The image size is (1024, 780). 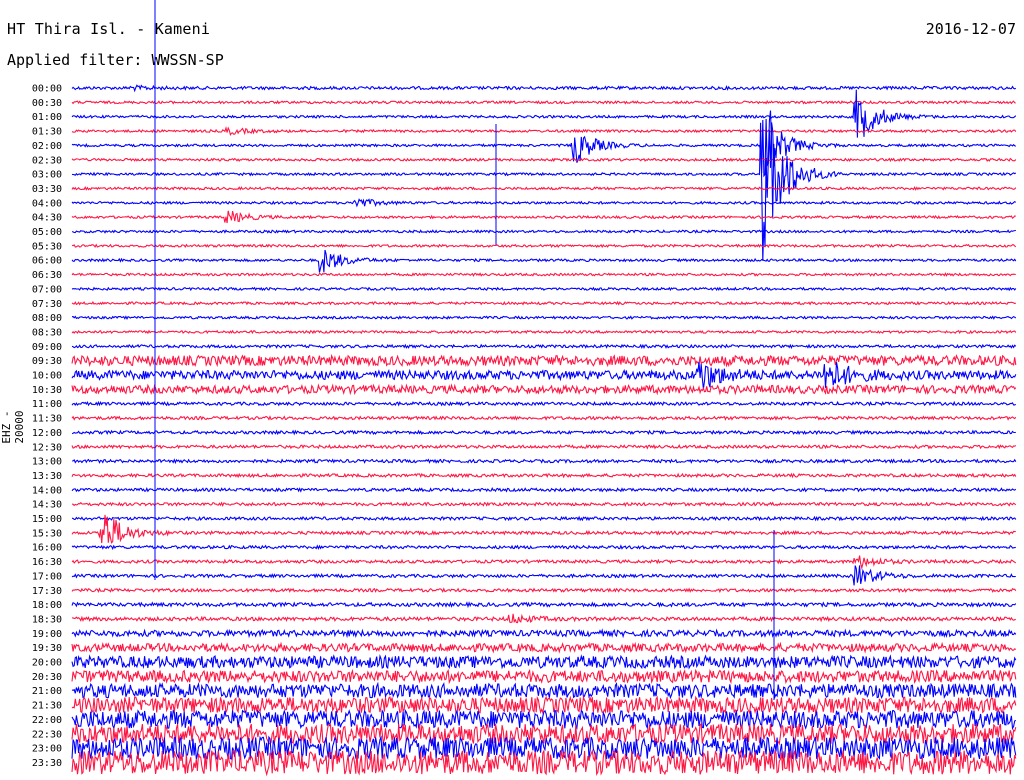 What do you see at coordinates (47, 390) in the screenshot?
I see `time-label: 10:30` at bounding box center [47, 390].